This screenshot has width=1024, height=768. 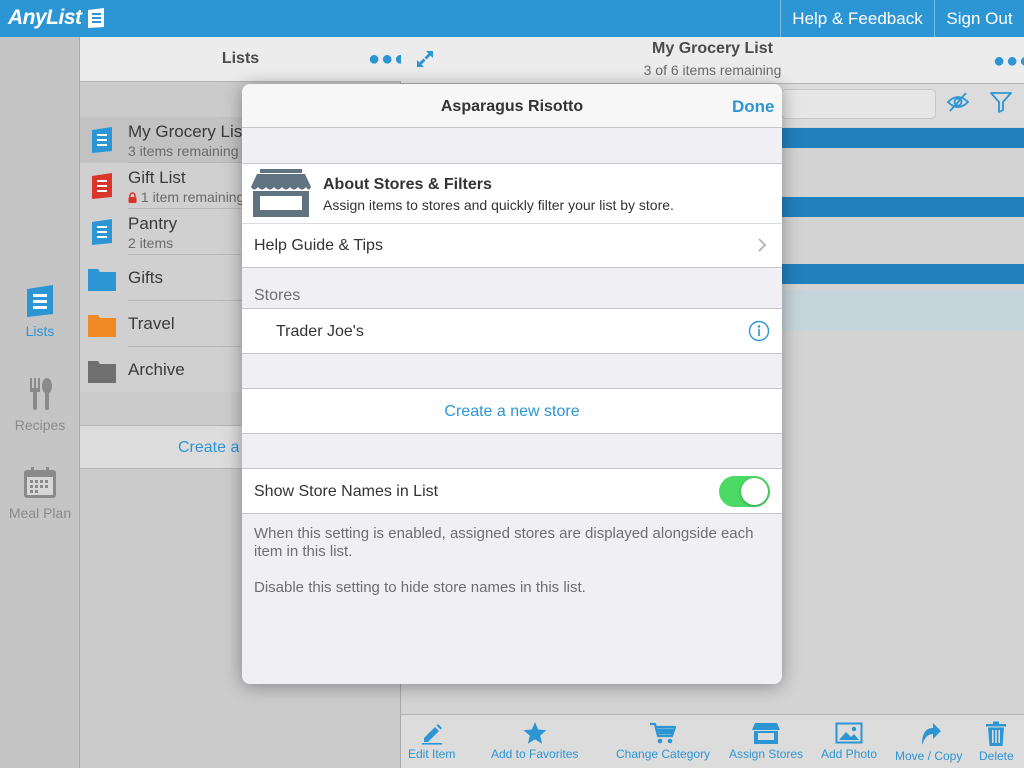 What do you see at coordinates (188, 131) in the screenshot?
I see `list-name: My Grocery List` at bounding box center [188, 131].